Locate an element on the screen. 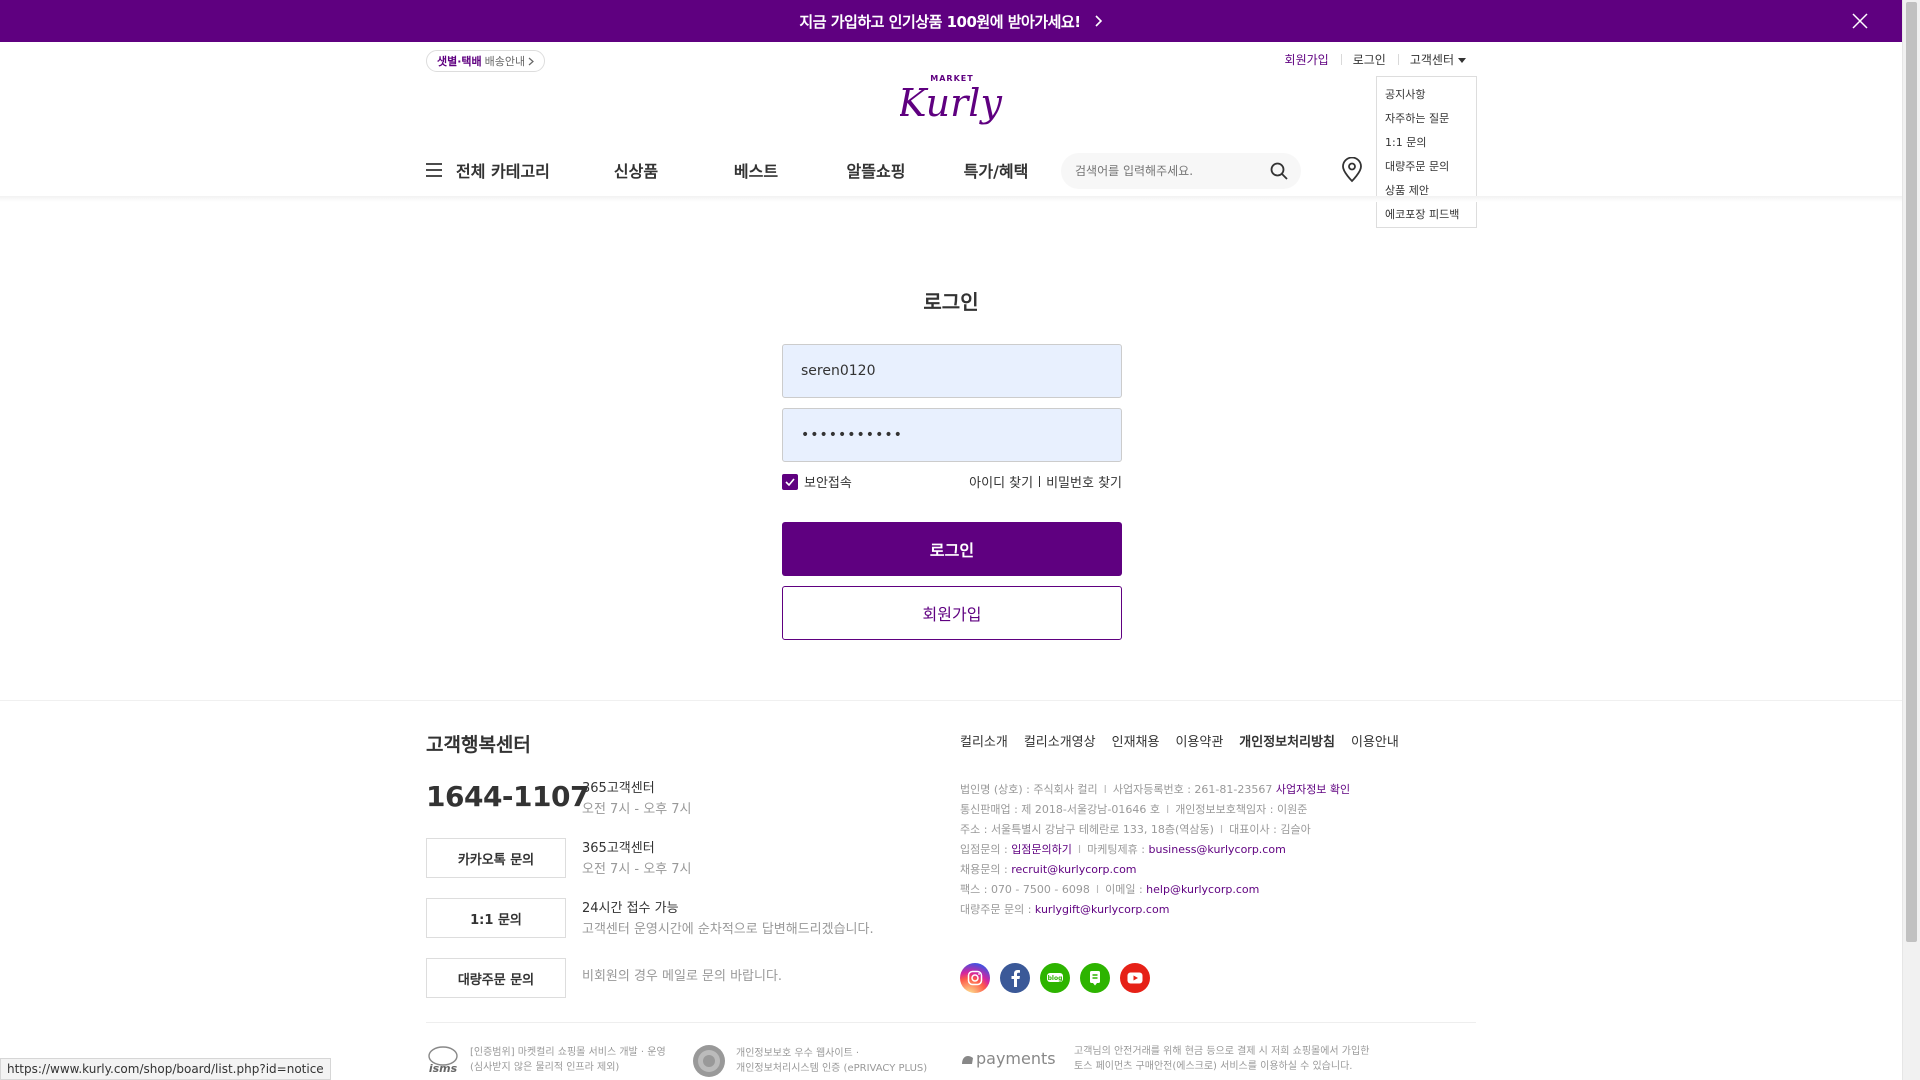 The height and width of the screenshot is (1080, 1920). recruit-label: 채용문의 : is located at coordinates (984, 869).